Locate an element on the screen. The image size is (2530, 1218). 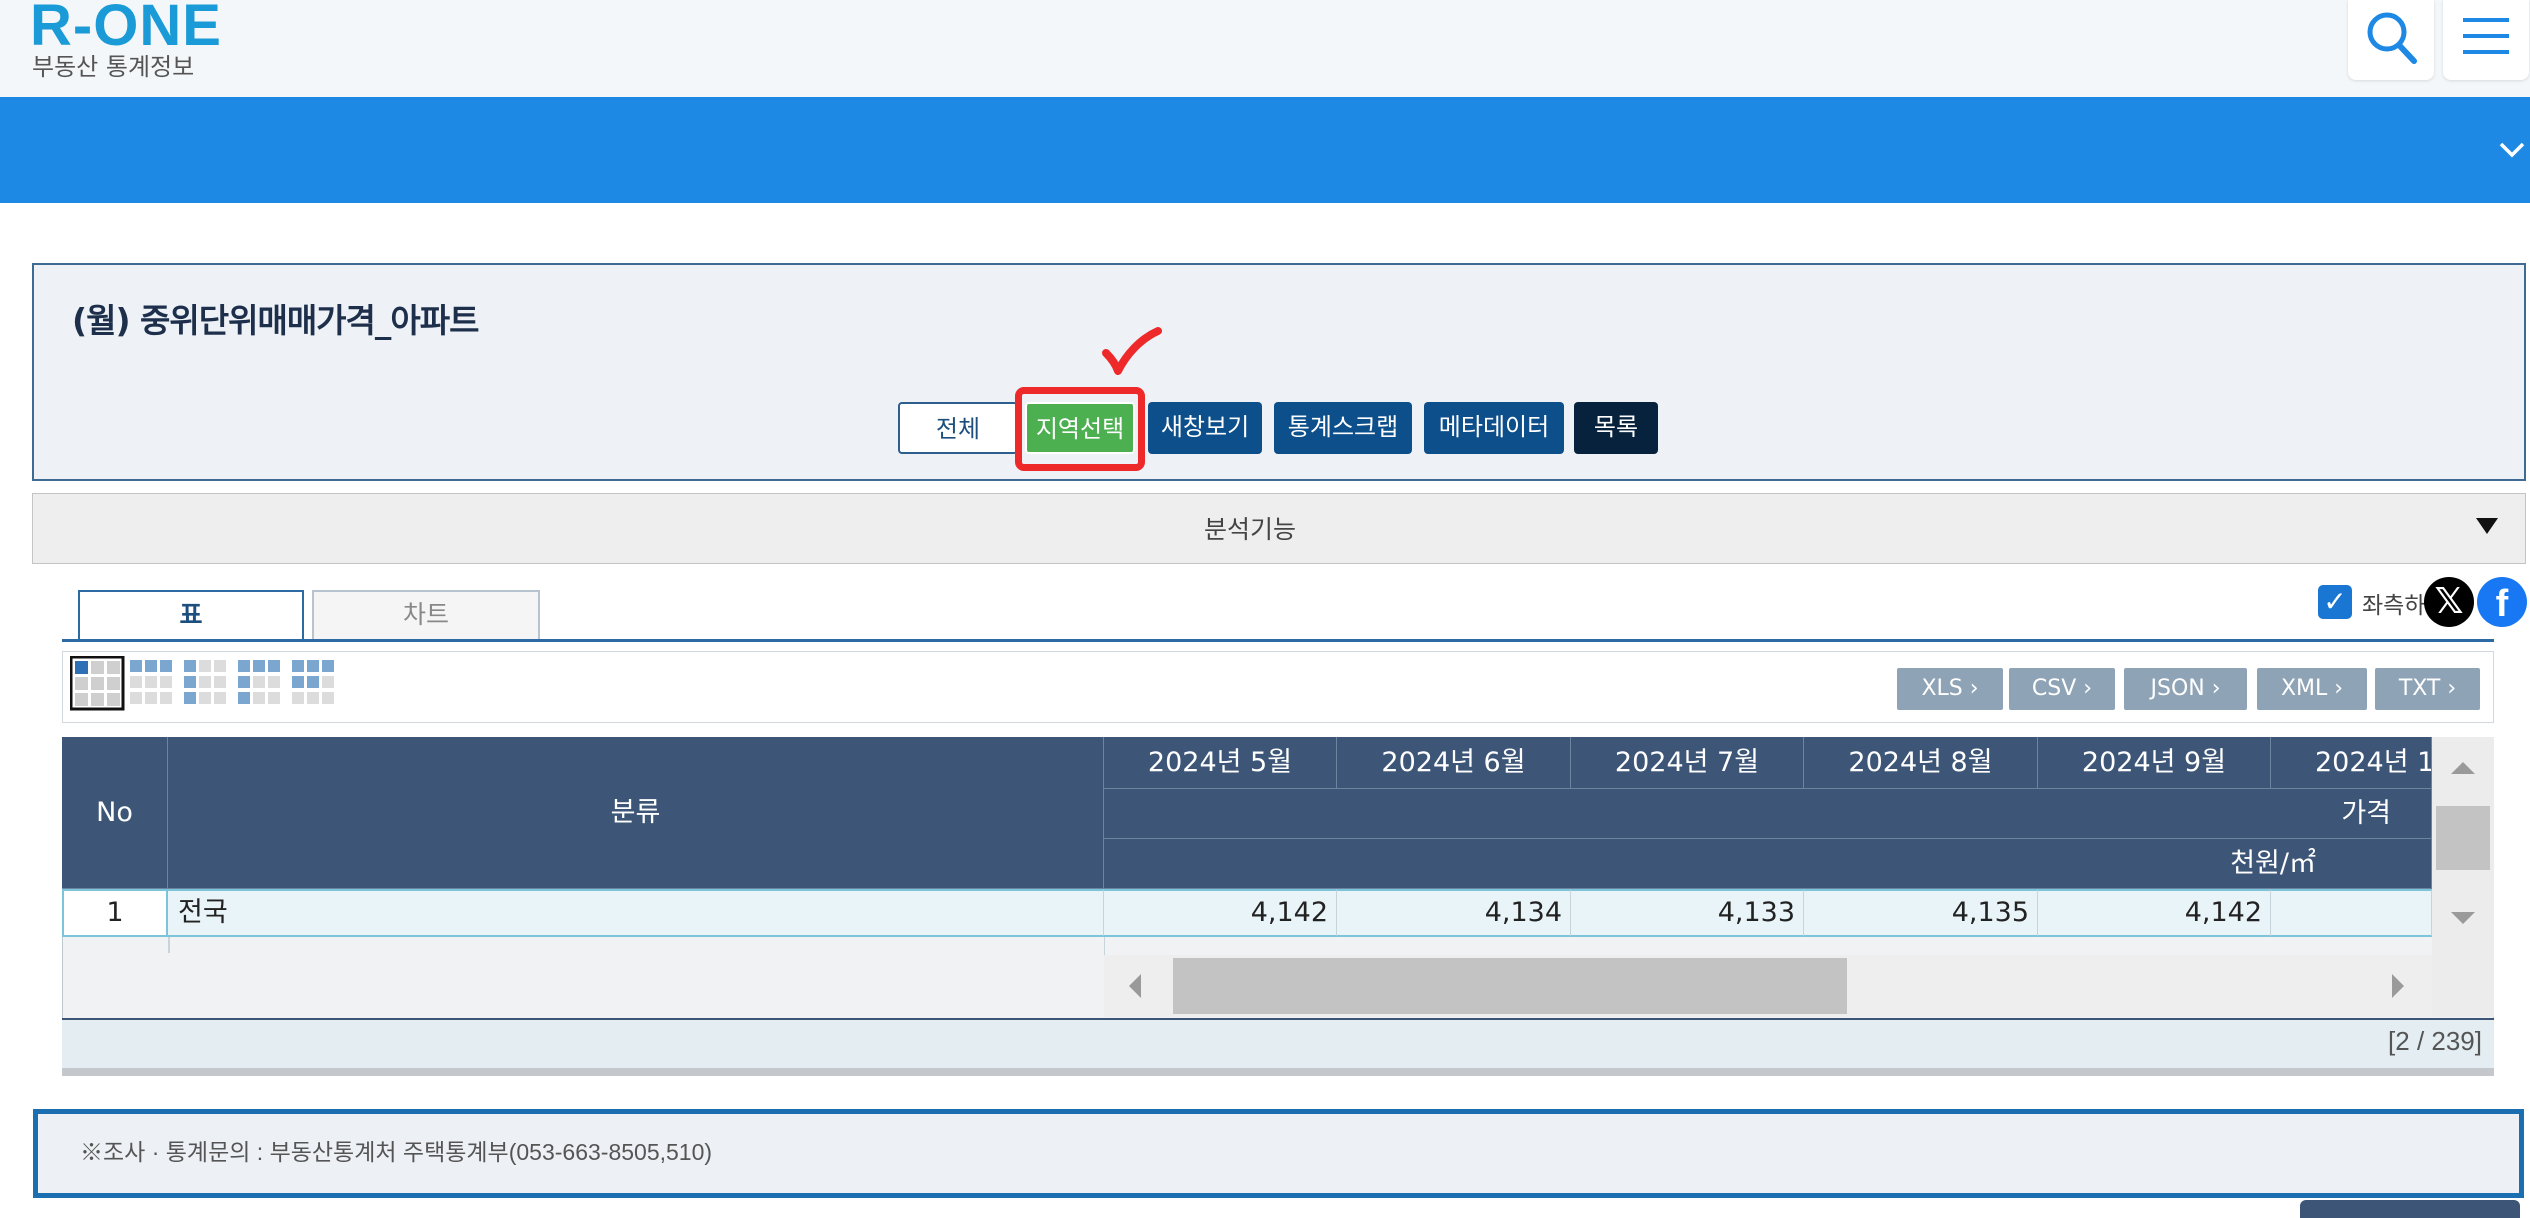
col-header-month: 2024년 7월 is located at coordinates (1687, 763).